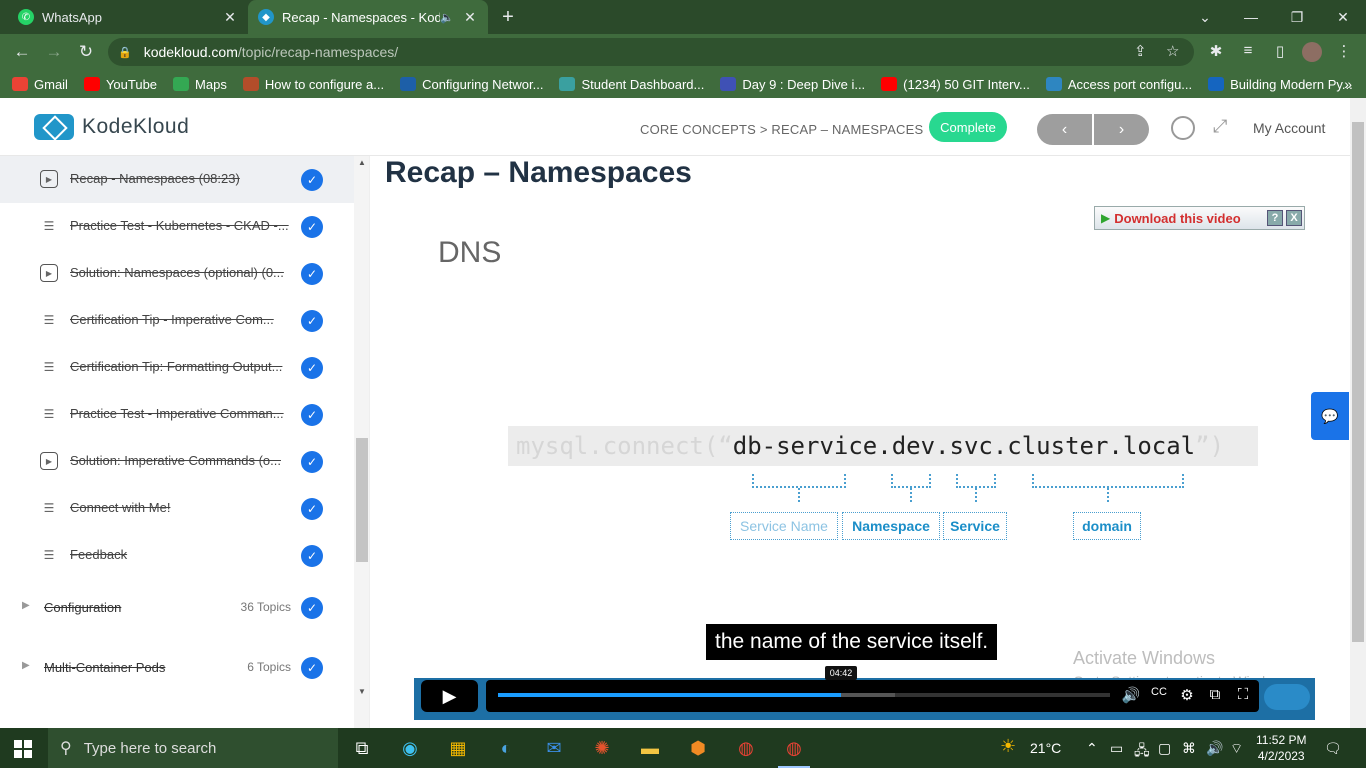 This screenshot has height=768, width=1366. Describe the element at coordinates (177, 179) in the screenshot. I see `lesson-item: ▶ Recap - Namespaces (08:23) ✓` at that location.